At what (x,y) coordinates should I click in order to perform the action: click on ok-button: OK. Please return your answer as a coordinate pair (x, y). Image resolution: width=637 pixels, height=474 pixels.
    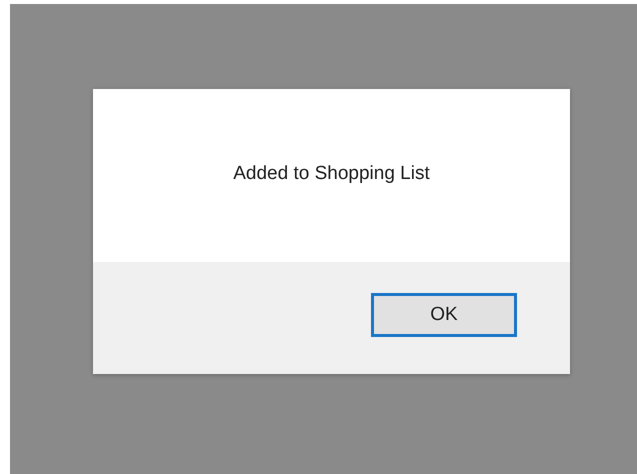
    Looking at the image, I should click on (444, 315).